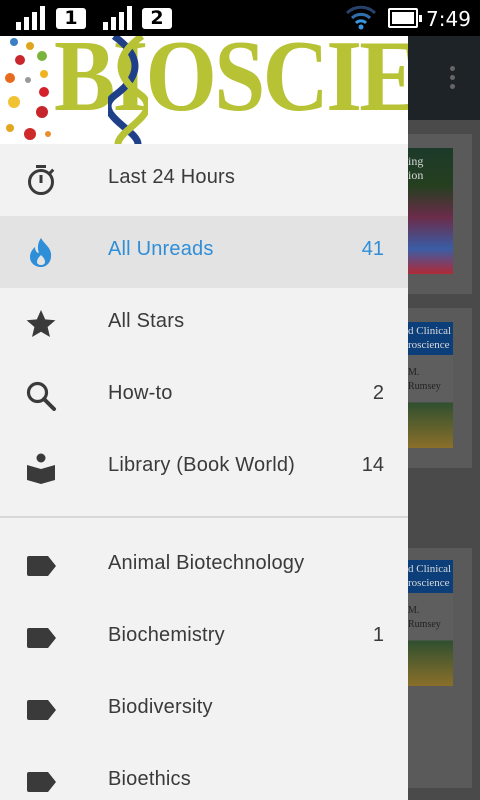 This screenshot has width=480, height=800. I want to click on timer-icon, so click(41, 180).